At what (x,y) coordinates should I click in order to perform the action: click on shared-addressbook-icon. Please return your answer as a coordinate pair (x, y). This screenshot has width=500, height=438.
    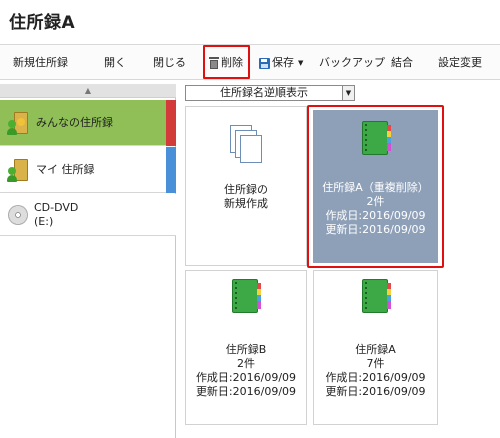
    Looking at the image, I should click on (18, 123).